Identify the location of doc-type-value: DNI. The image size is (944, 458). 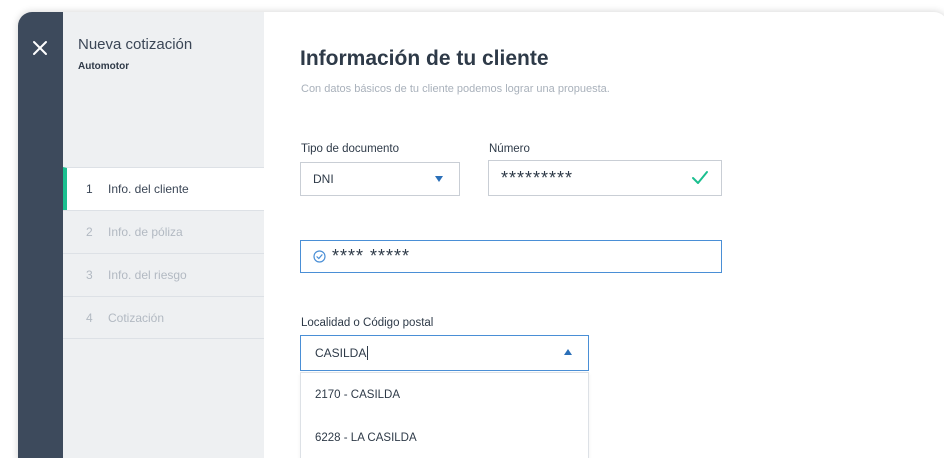
(323, 179).